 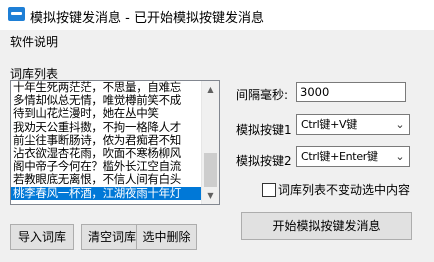 What do you see at coordinates (339, 156) in the screenshot?
I see `key2-value: Ctrl键+Enter键` at bounding box center [339, 156].